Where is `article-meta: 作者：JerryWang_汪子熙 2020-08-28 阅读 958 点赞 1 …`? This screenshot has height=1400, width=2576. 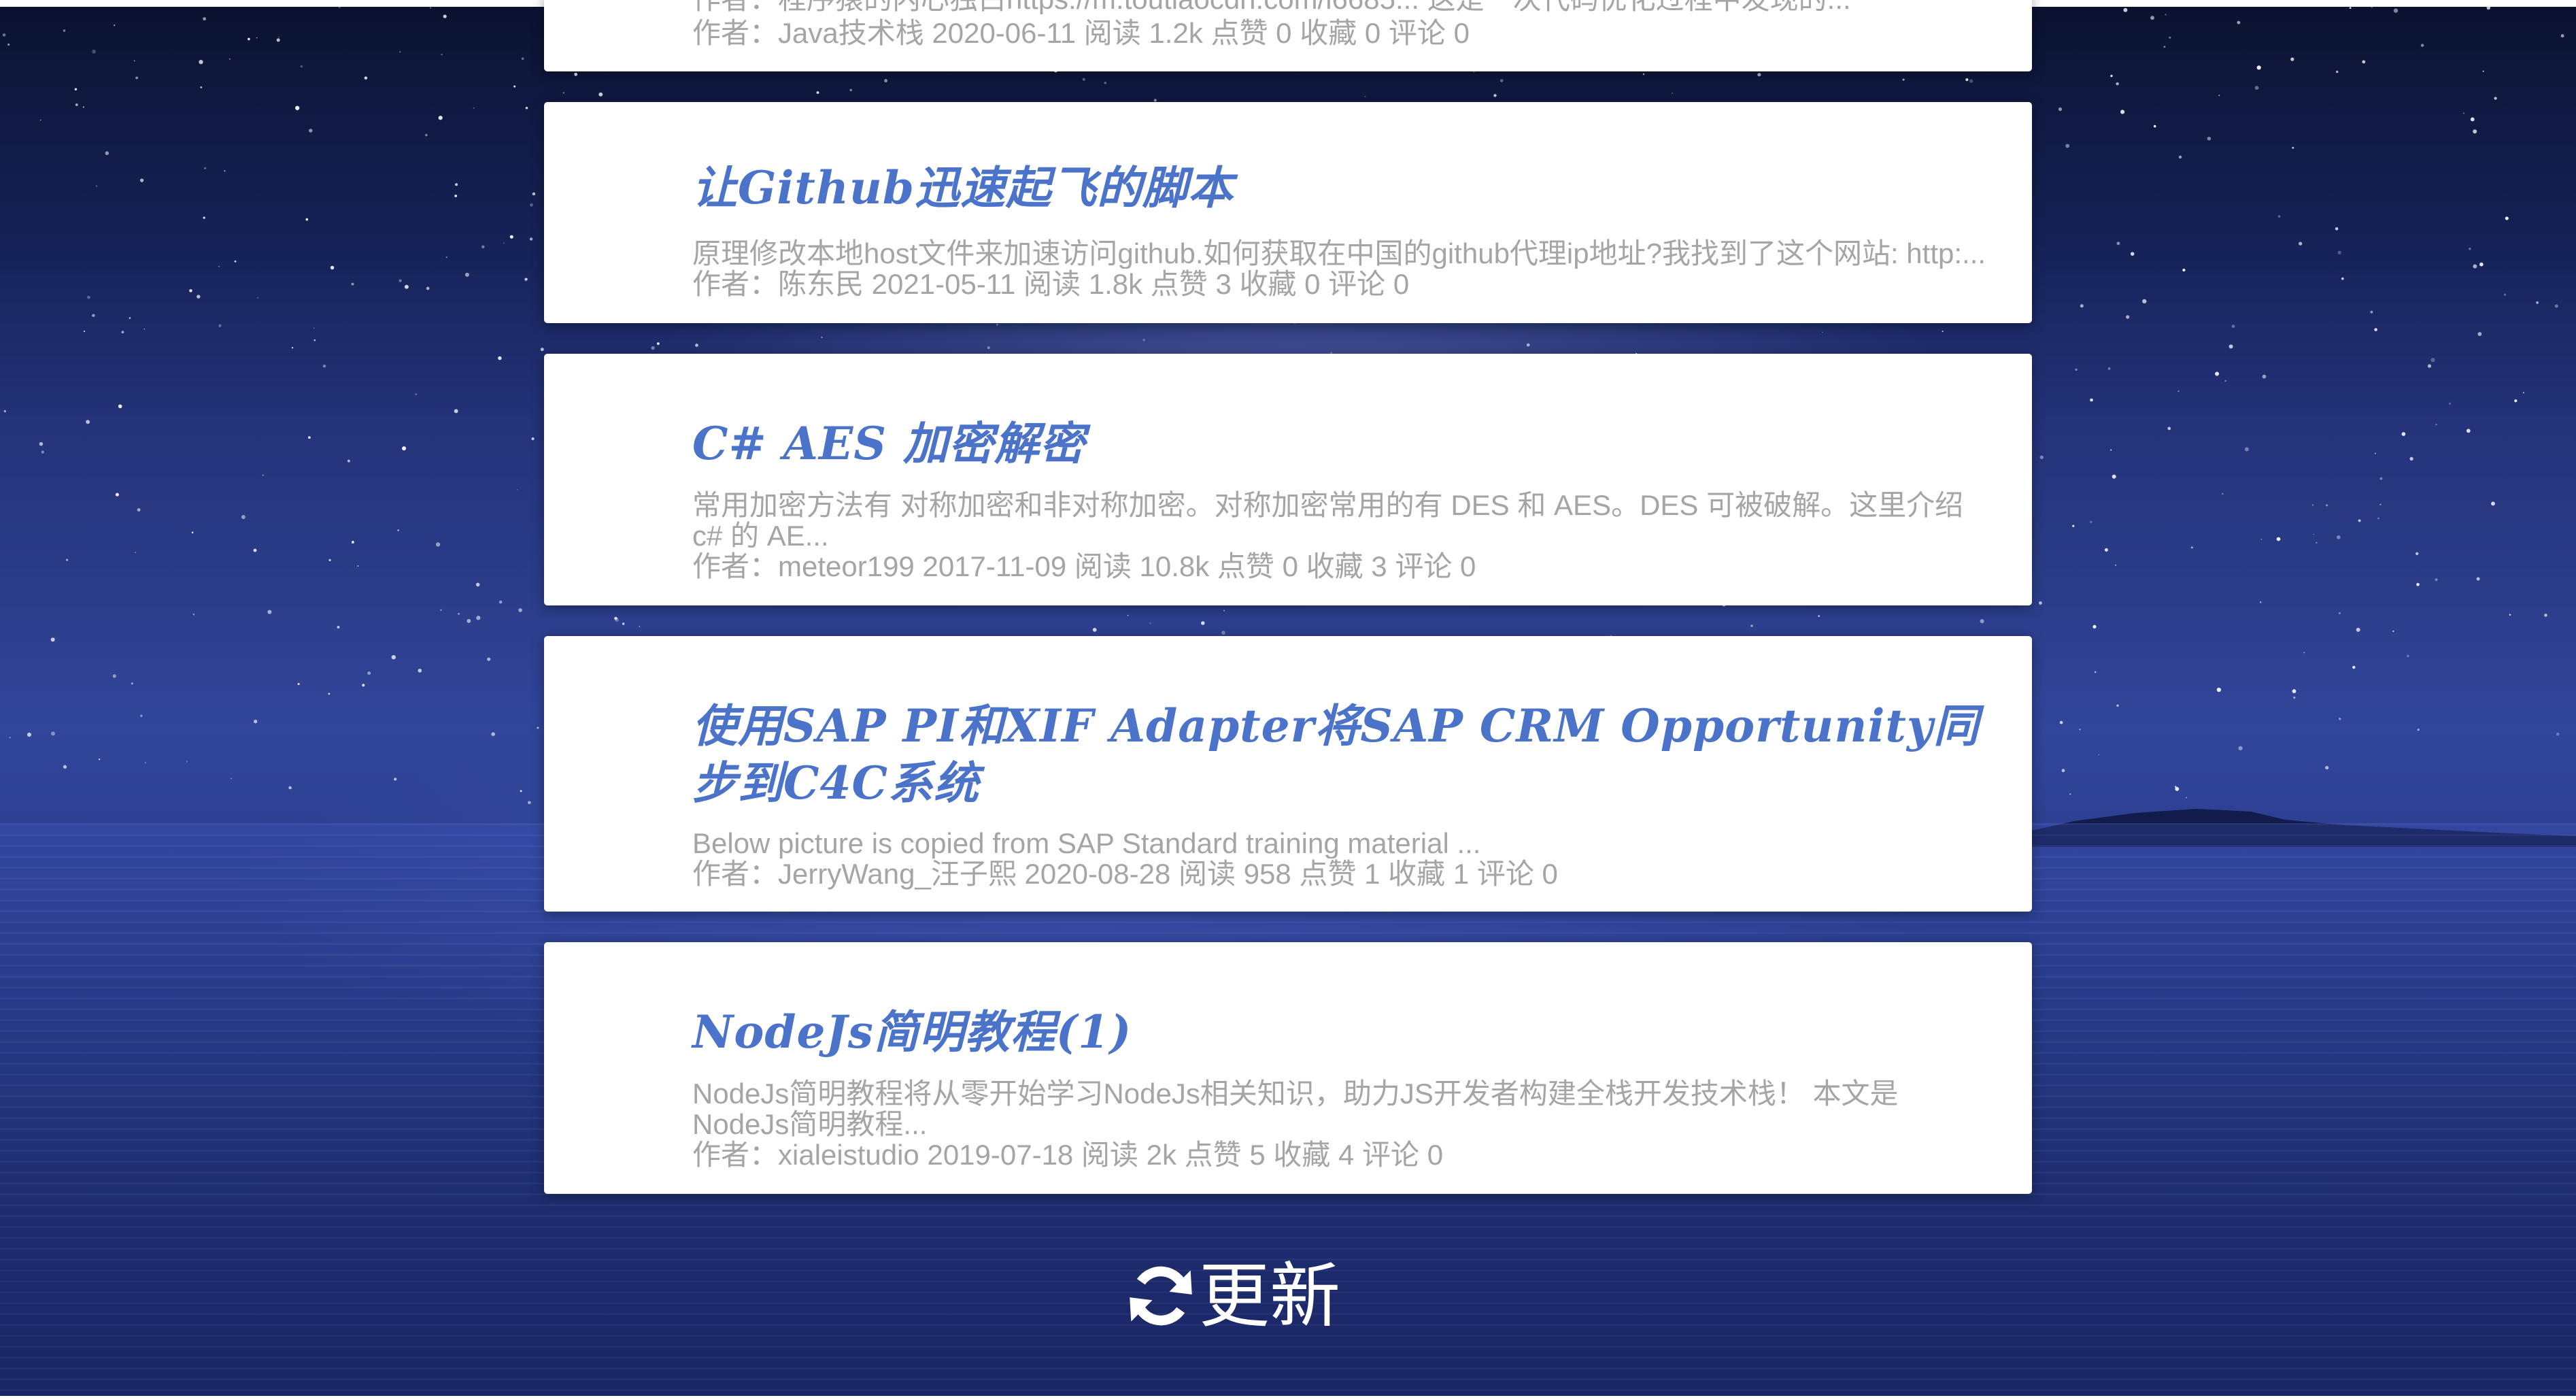 article-meta: 作者：JerryWang_汪子熙 2020-08-28 阅读 958 点赞 1 … is located at coordinates (1125, 874).